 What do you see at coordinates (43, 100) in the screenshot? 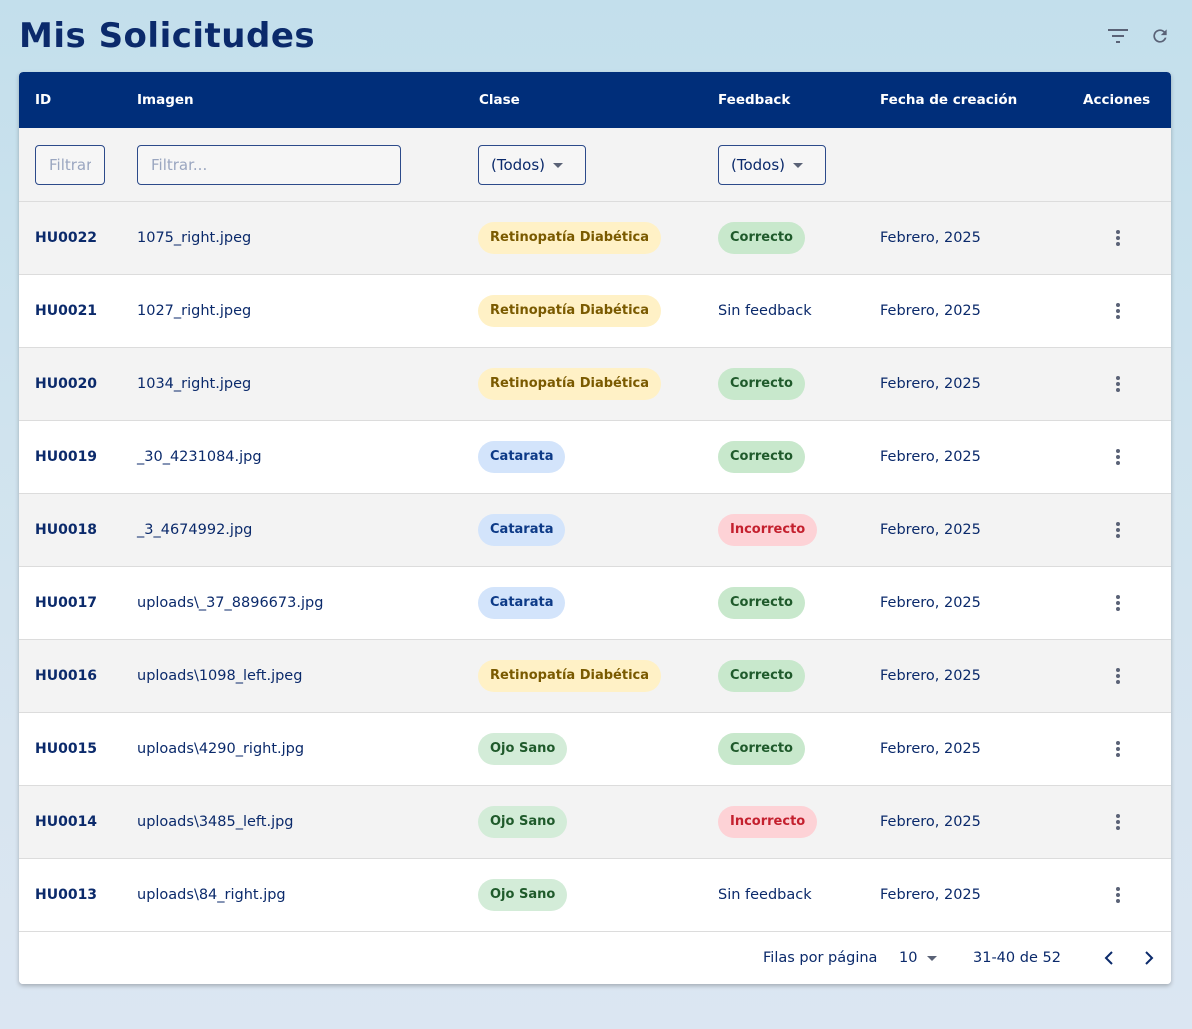
I see `column-header-id: ID` at bounding box center [43, 100].